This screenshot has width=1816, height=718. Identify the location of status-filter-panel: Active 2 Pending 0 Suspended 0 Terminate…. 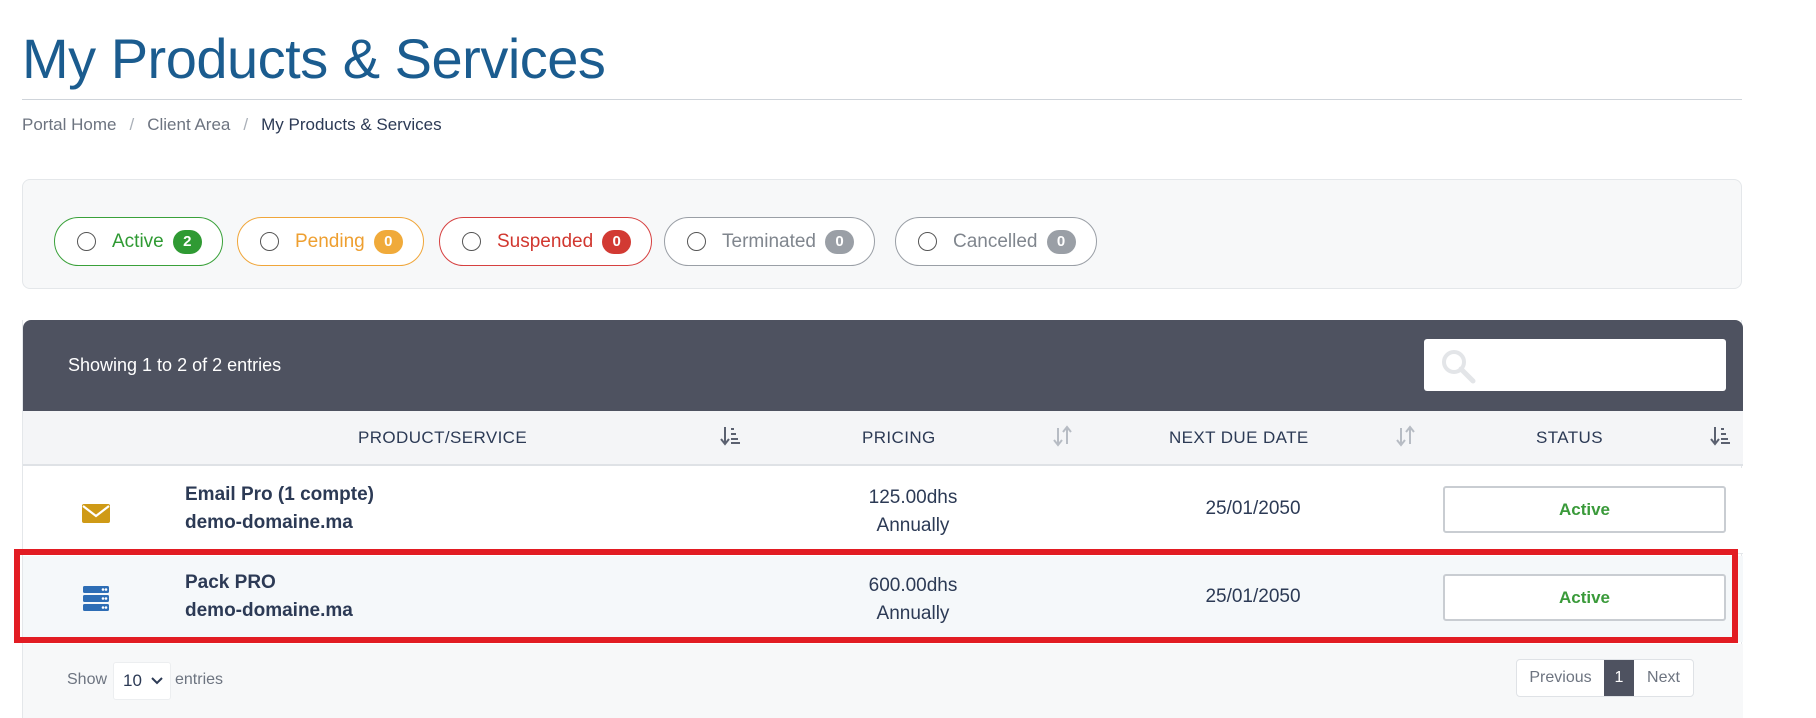
(882, 234).